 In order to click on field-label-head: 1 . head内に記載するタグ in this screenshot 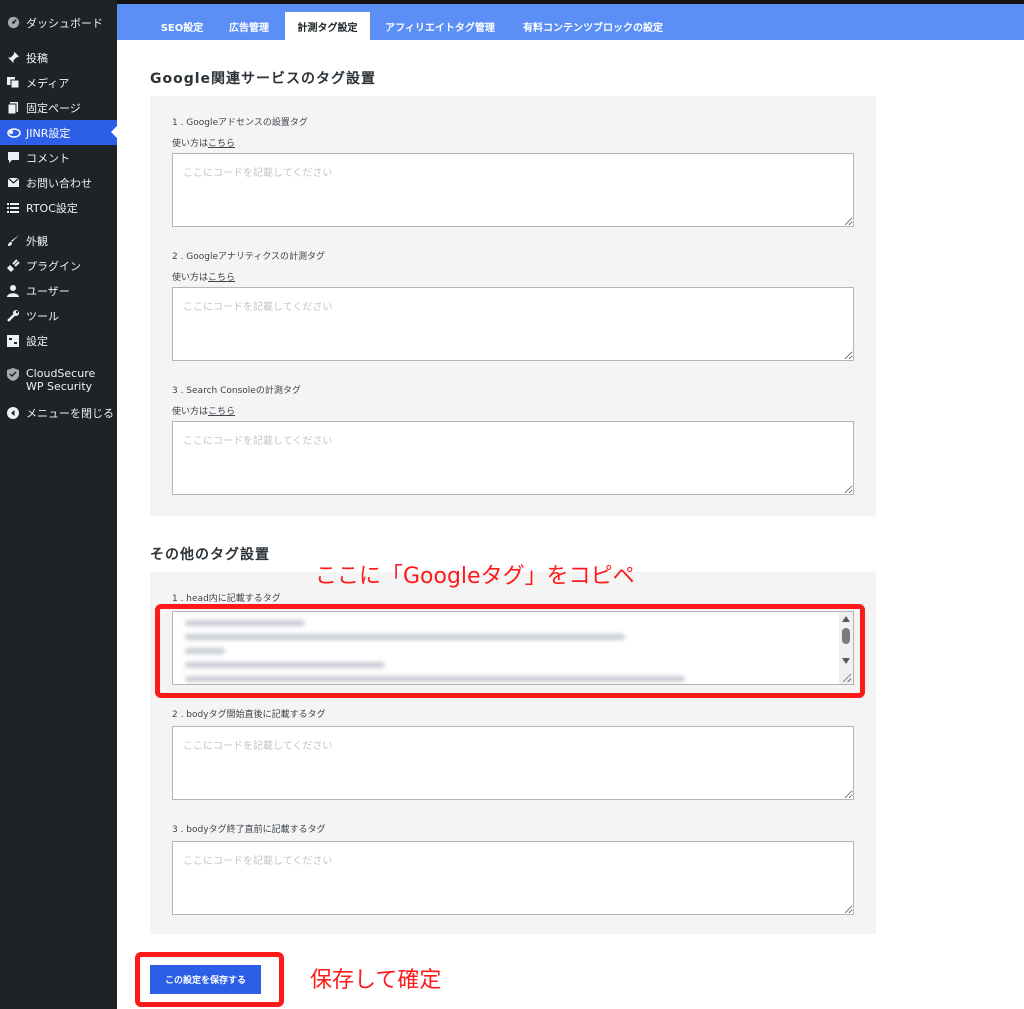, I will do `click(226, 599)`.